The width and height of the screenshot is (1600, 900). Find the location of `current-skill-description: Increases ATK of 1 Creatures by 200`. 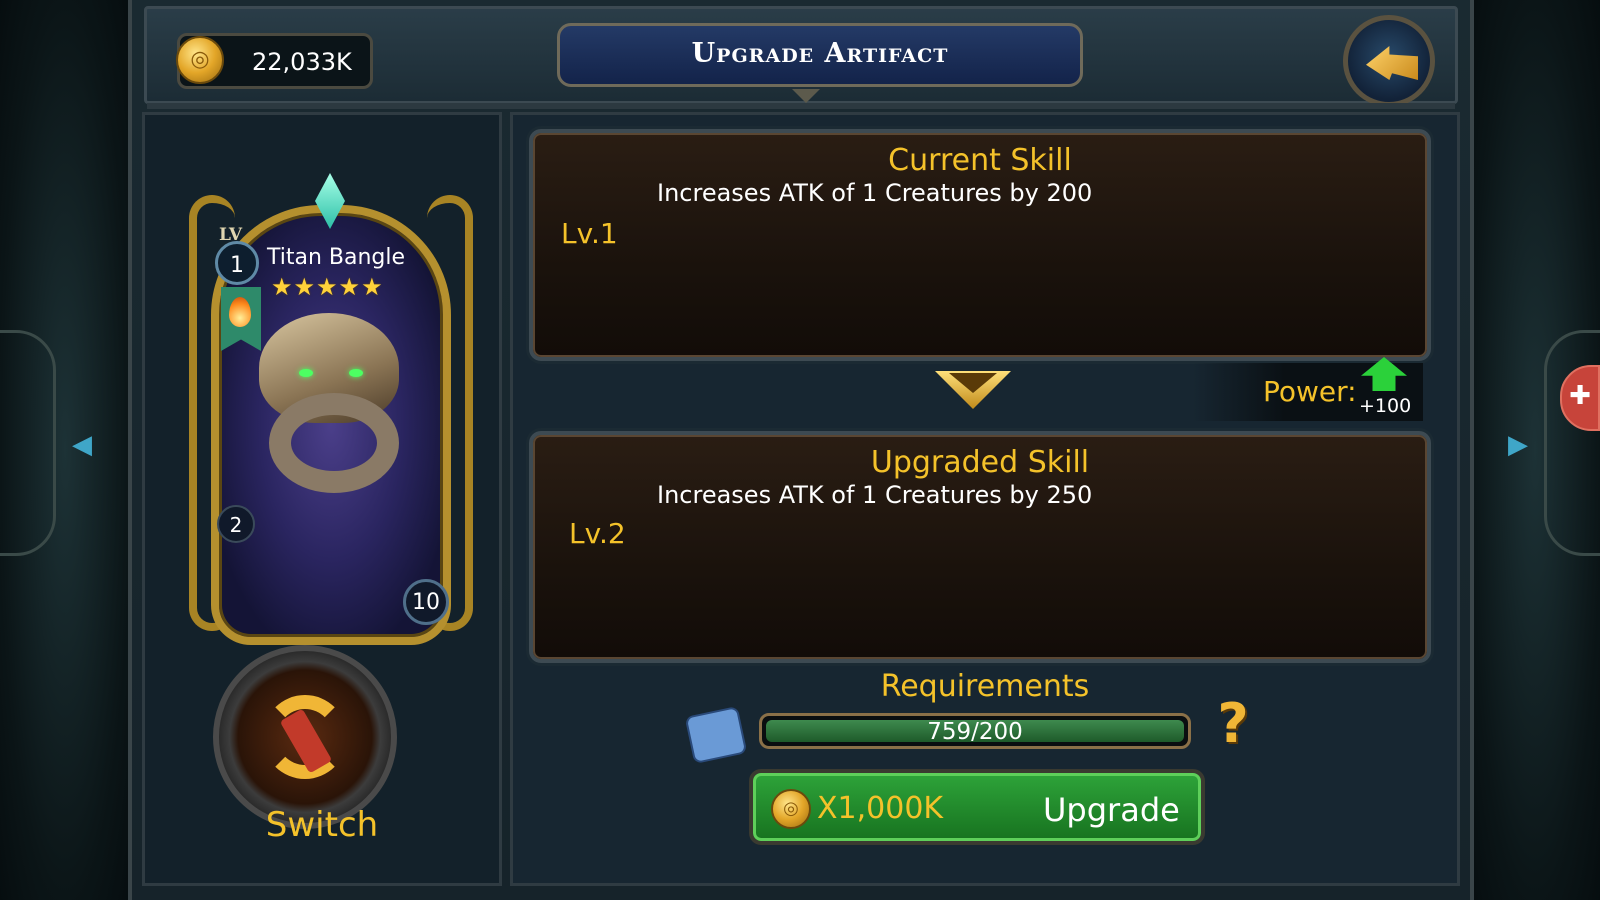

current-skill-description: Increases ATK of 1 Creatures by 200 is located at coordinates (875, 193).